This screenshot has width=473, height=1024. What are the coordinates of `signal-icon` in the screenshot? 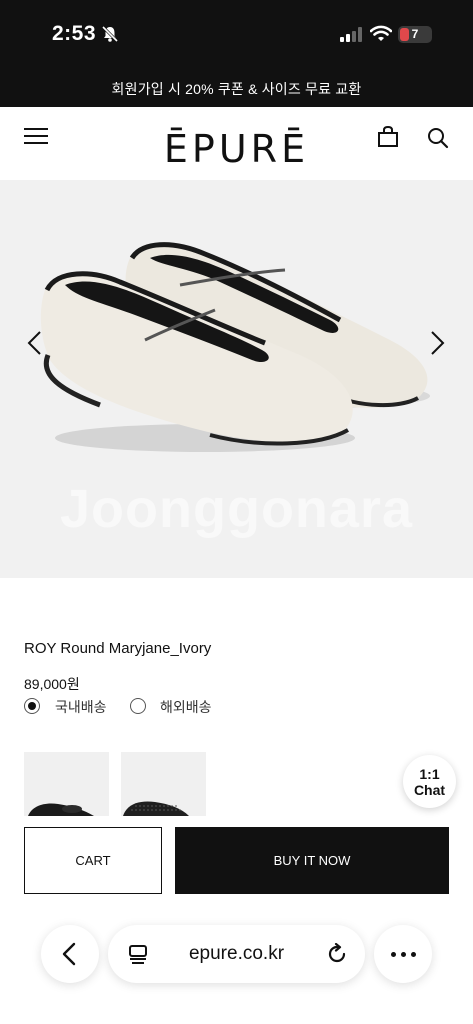 It's located at (351, 34).